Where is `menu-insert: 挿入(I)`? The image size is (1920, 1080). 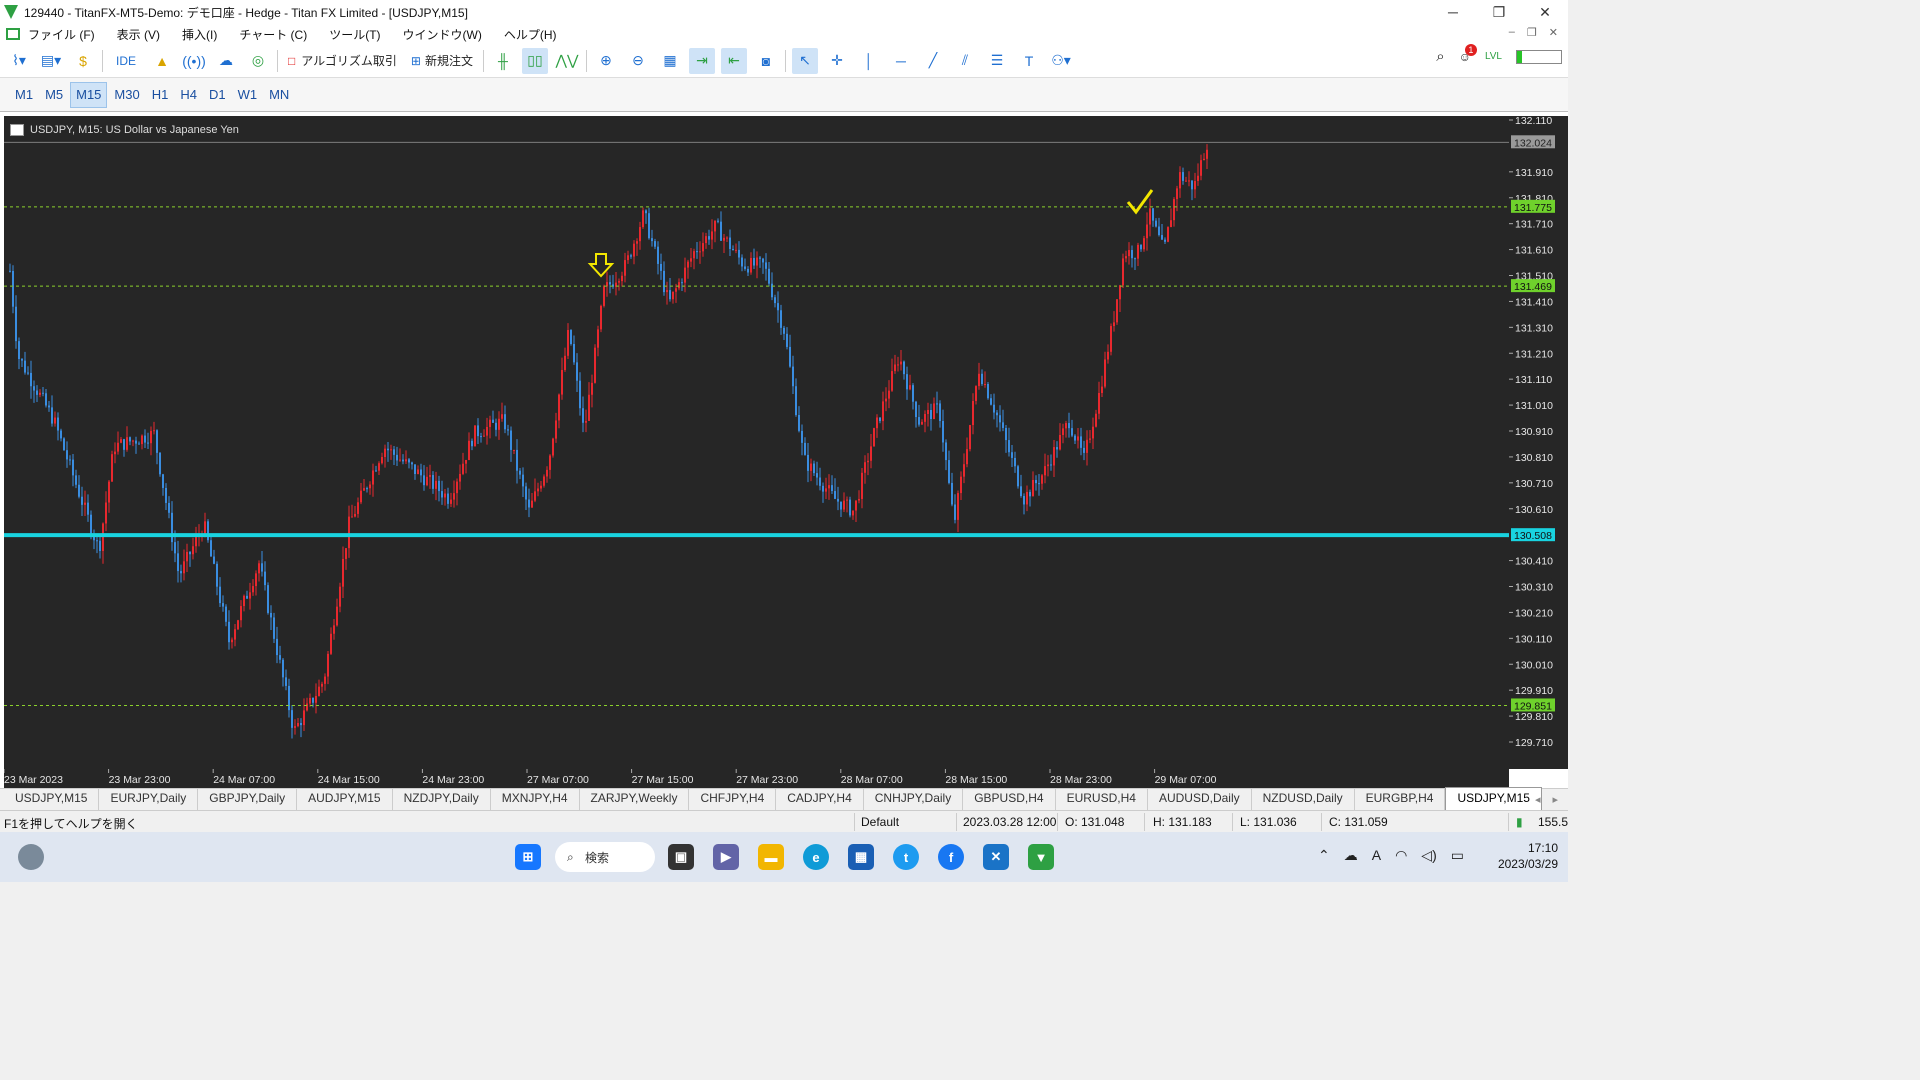
menu-insert: 挿入(I) is located at coordinates (199, 34).